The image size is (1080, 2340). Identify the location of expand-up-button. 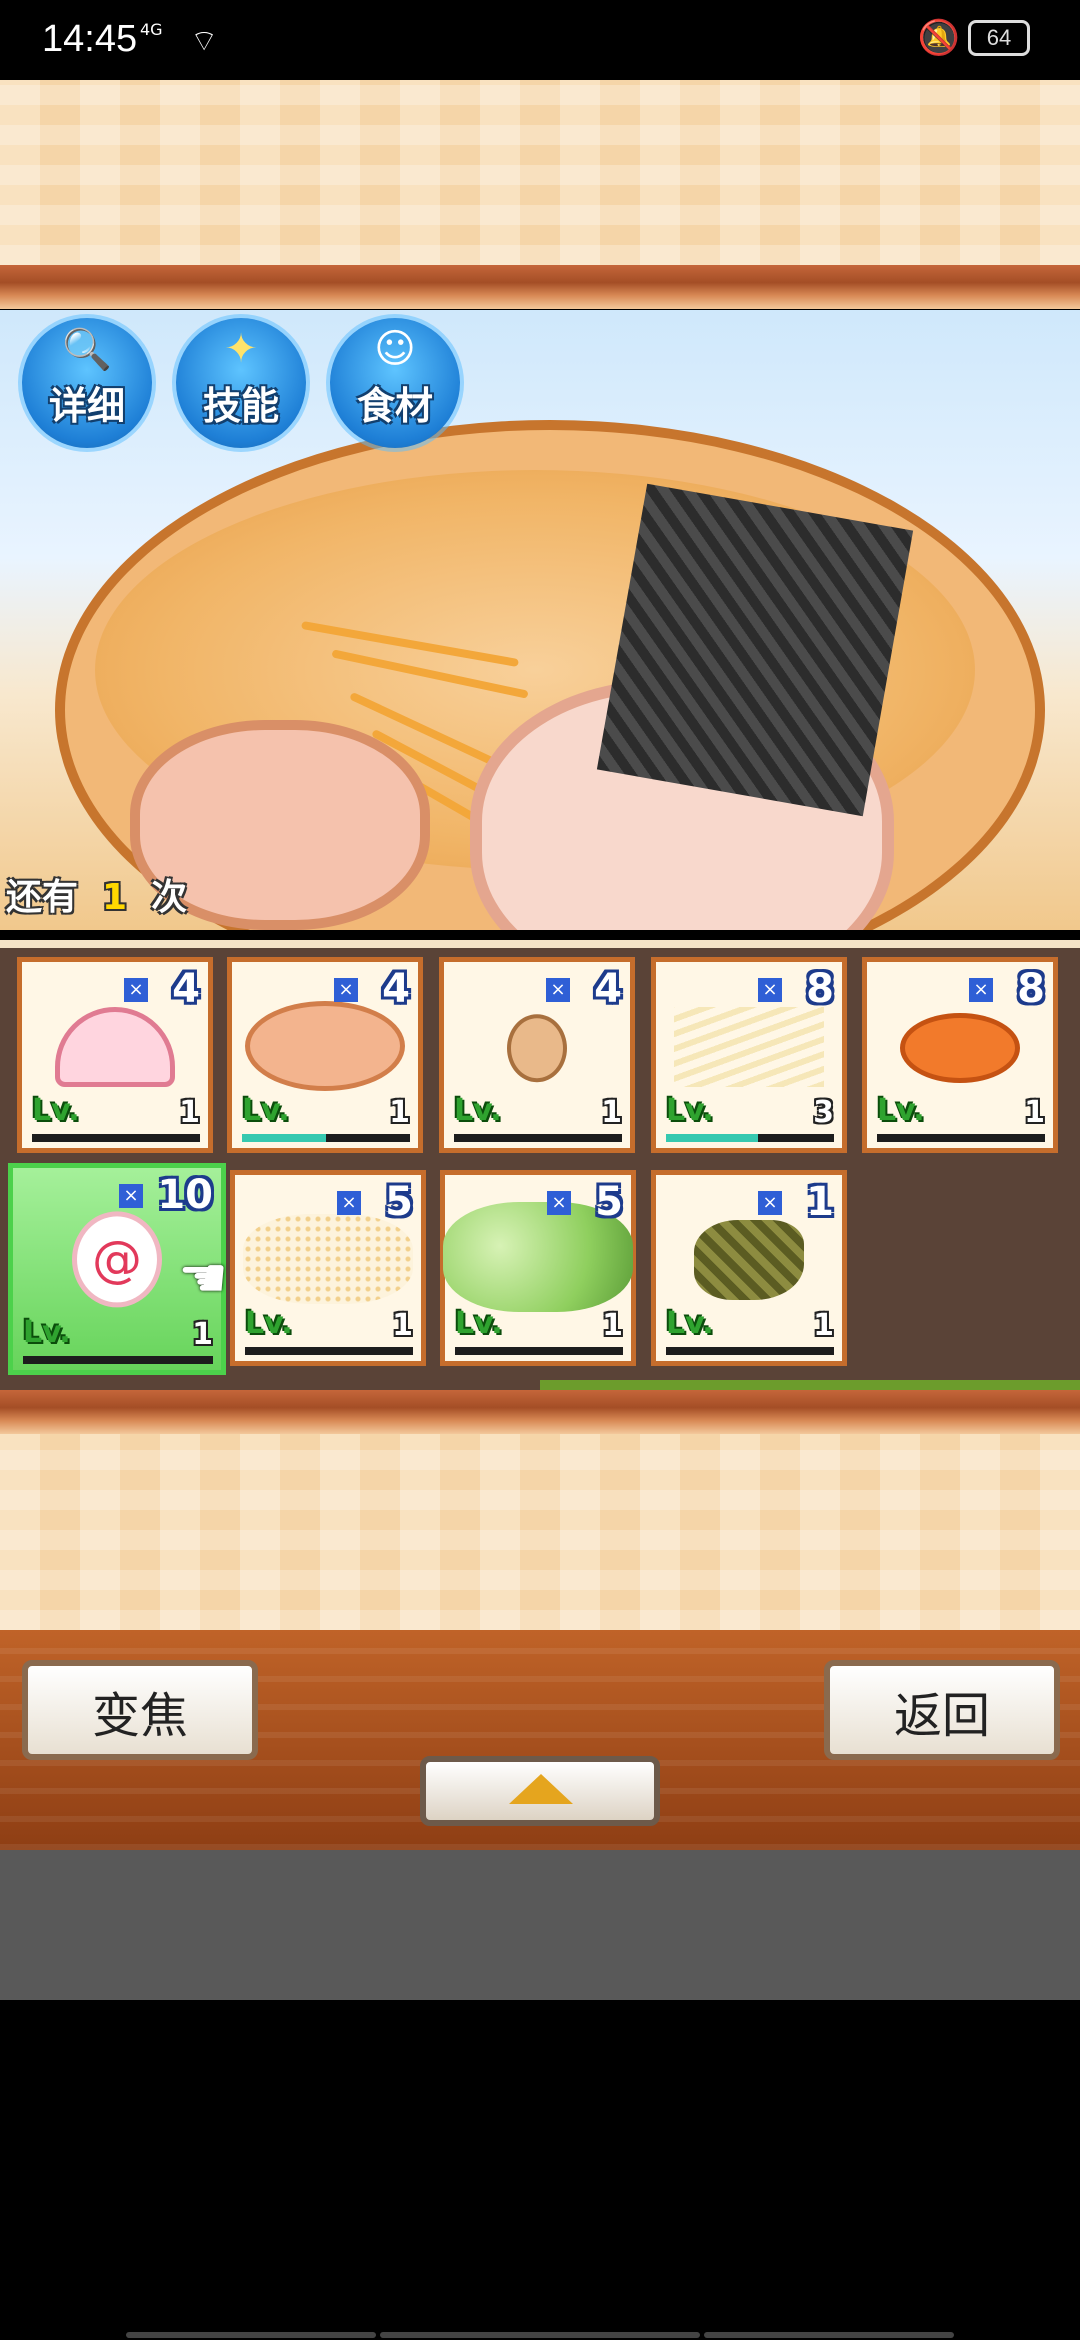
(540, 1791).